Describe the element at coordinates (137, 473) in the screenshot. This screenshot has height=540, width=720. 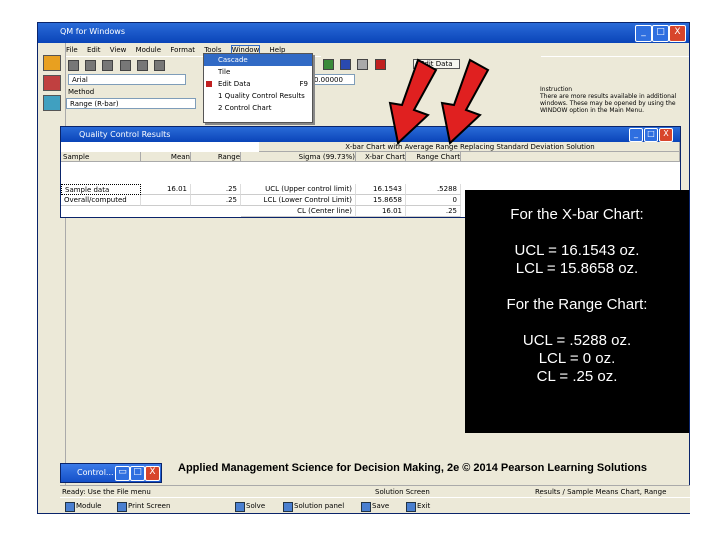
I see `control-maximize-button: □` at that location.